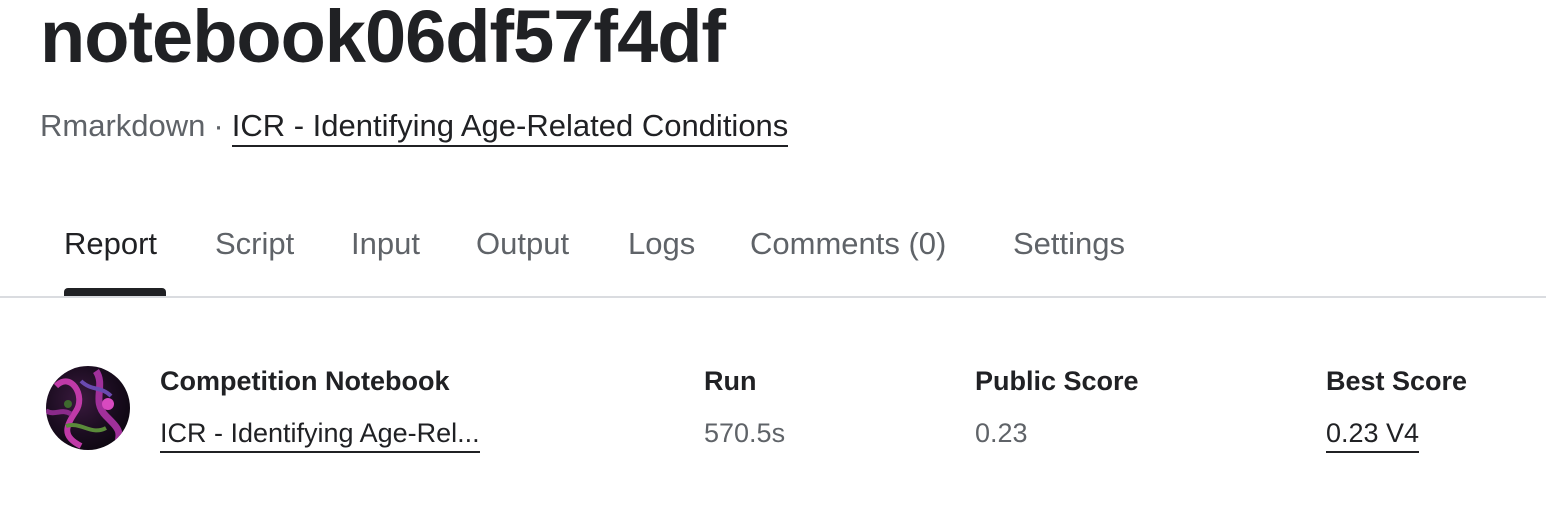 The height and width of the screenshot is (512, 1546). I want to click on competition-link: ICR - Identifying Age-Related Conditions, so click(510, 127).